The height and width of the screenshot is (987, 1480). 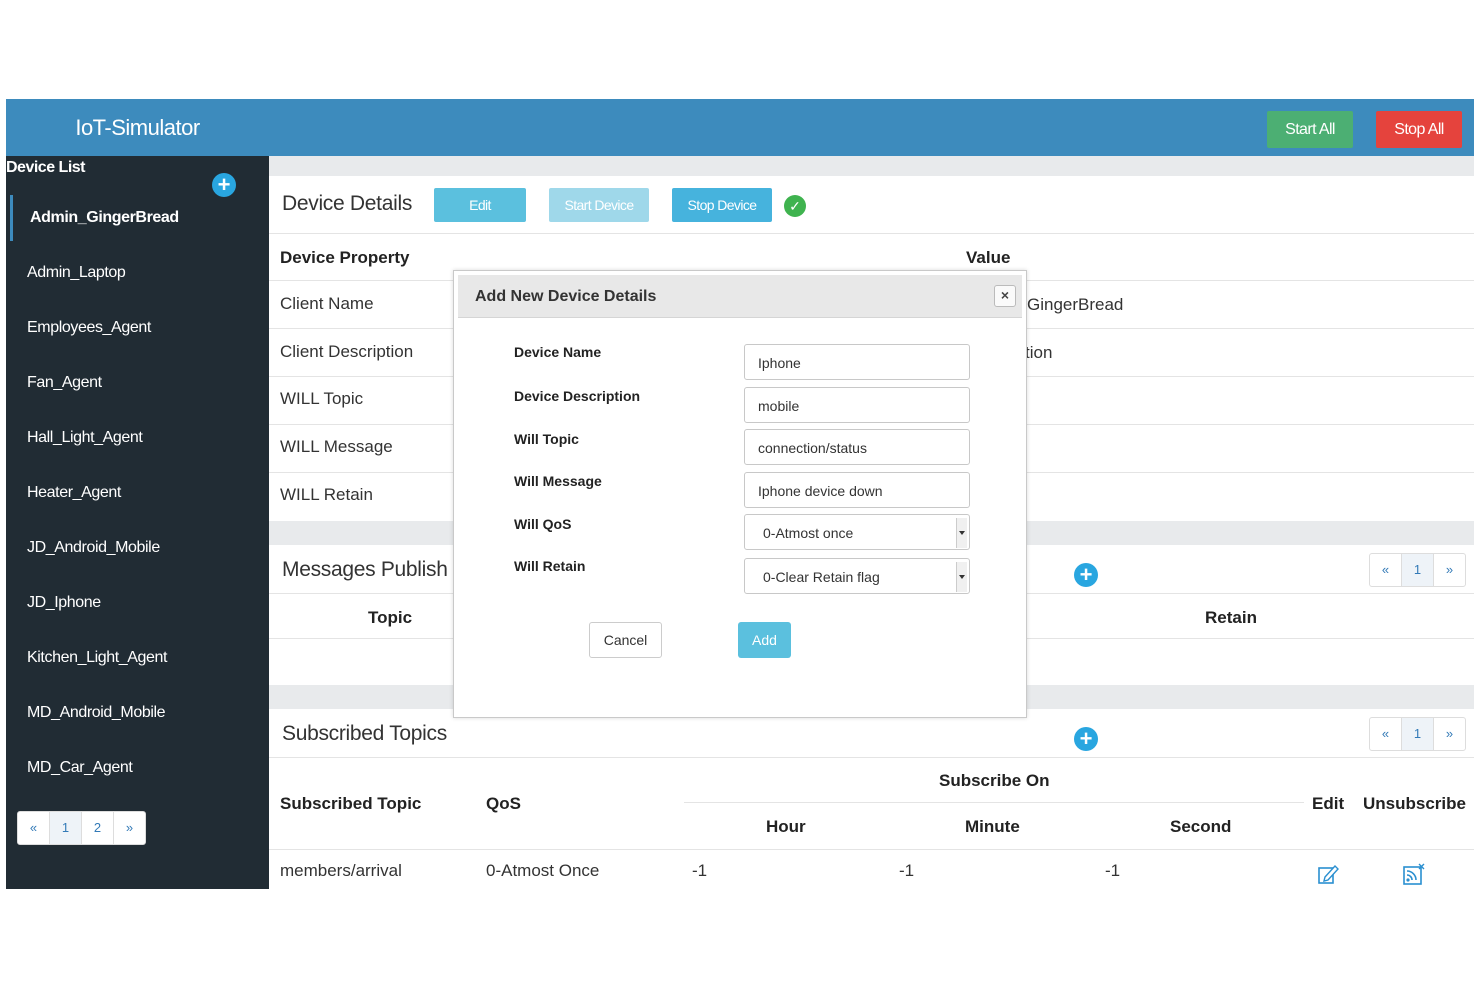 What do you see at coordinates (871, 127) in the screenshot?
I see `top-bar: Start All Stop All` at bounding box center [871, 127].